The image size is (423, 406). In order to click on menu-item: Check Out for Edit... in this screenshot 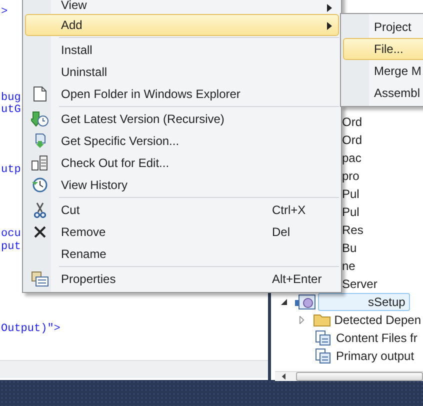, I will do `click(182, 163)`.